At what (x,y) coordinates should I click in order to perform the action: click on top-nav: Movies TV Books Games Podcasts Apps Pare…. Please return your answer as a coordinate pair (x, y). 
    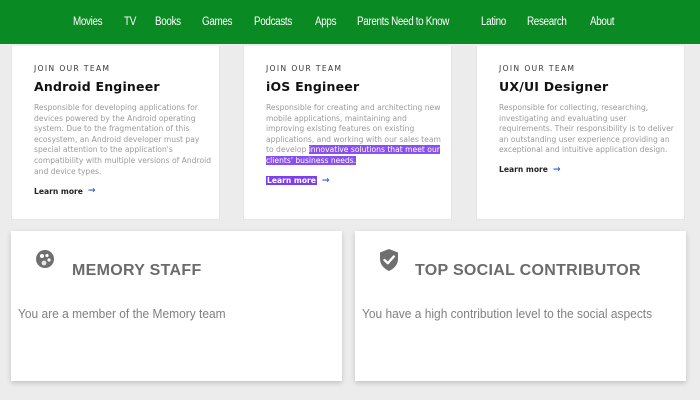
    Looking at the image, I should click on (350, 22).